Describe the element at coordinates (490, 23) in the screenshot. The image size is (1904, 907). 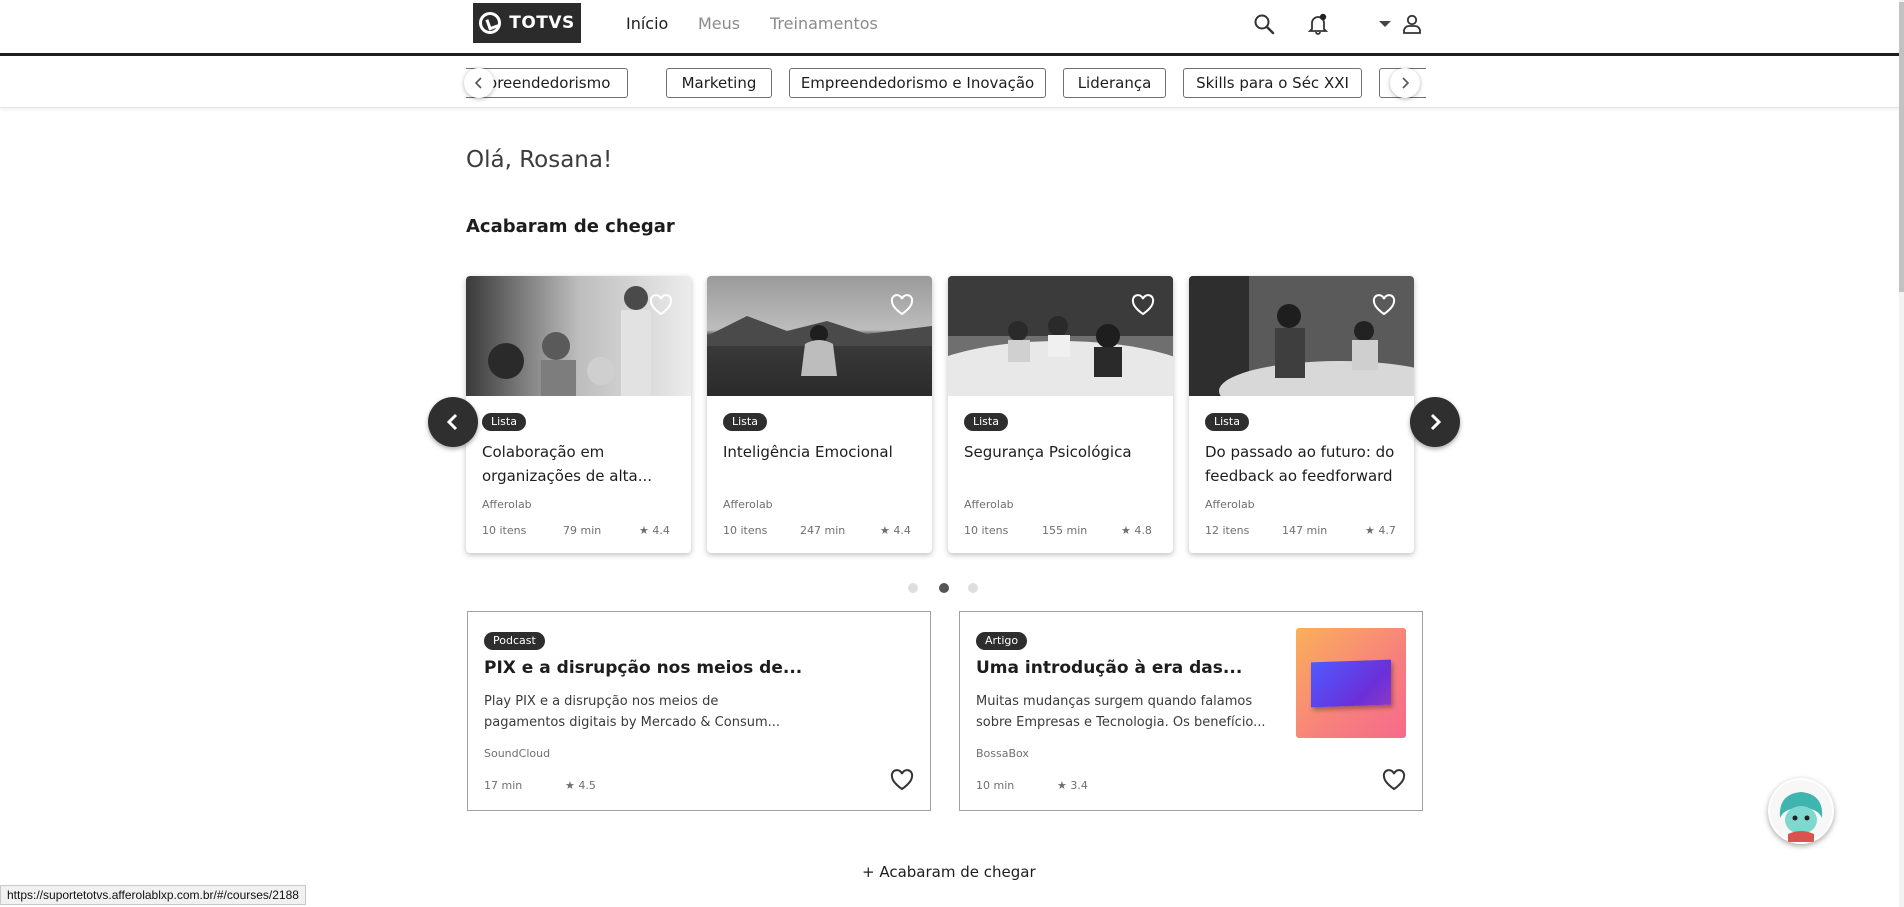
I see `logo-mark-icon` at that location.